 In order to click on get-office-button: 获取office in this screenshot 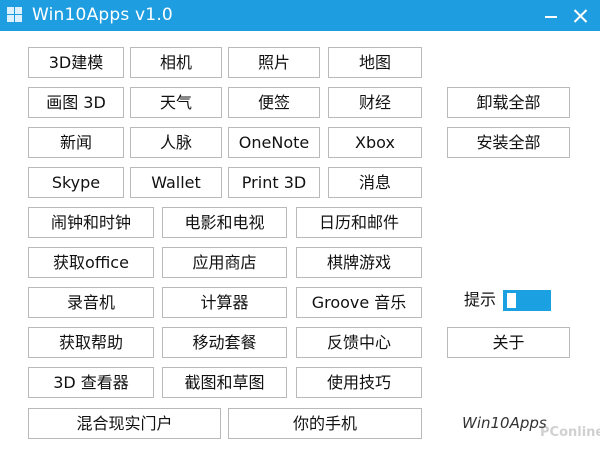, I will do `click(91, 262)`.